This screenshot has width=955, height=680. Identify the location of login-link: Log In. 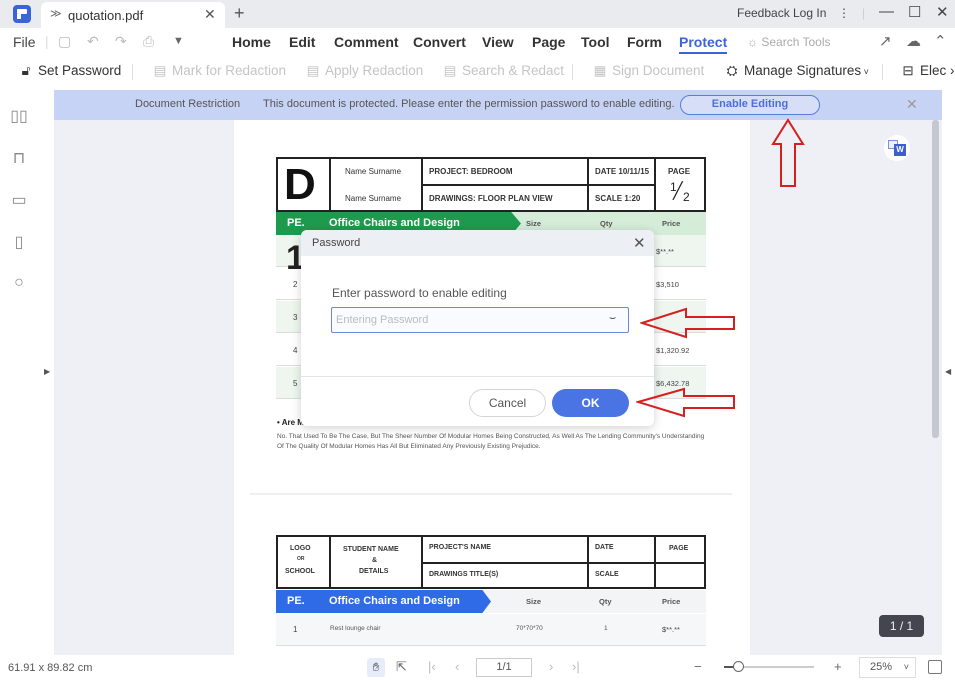
(809, 13).